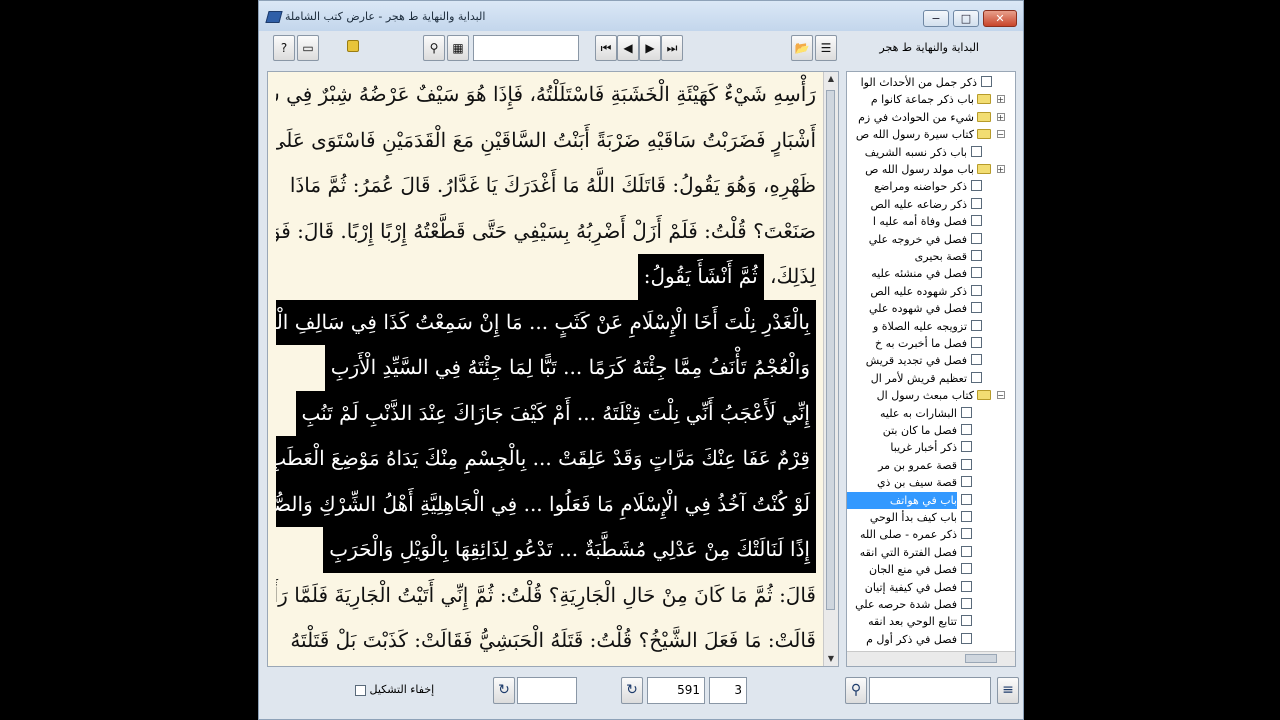 This screenshot has height=720, width=1280. What do you see at coordinates (931, 256) in the screenshot?
I see `tree-node: قصة بحيرى` at bounding box center [931, 256].